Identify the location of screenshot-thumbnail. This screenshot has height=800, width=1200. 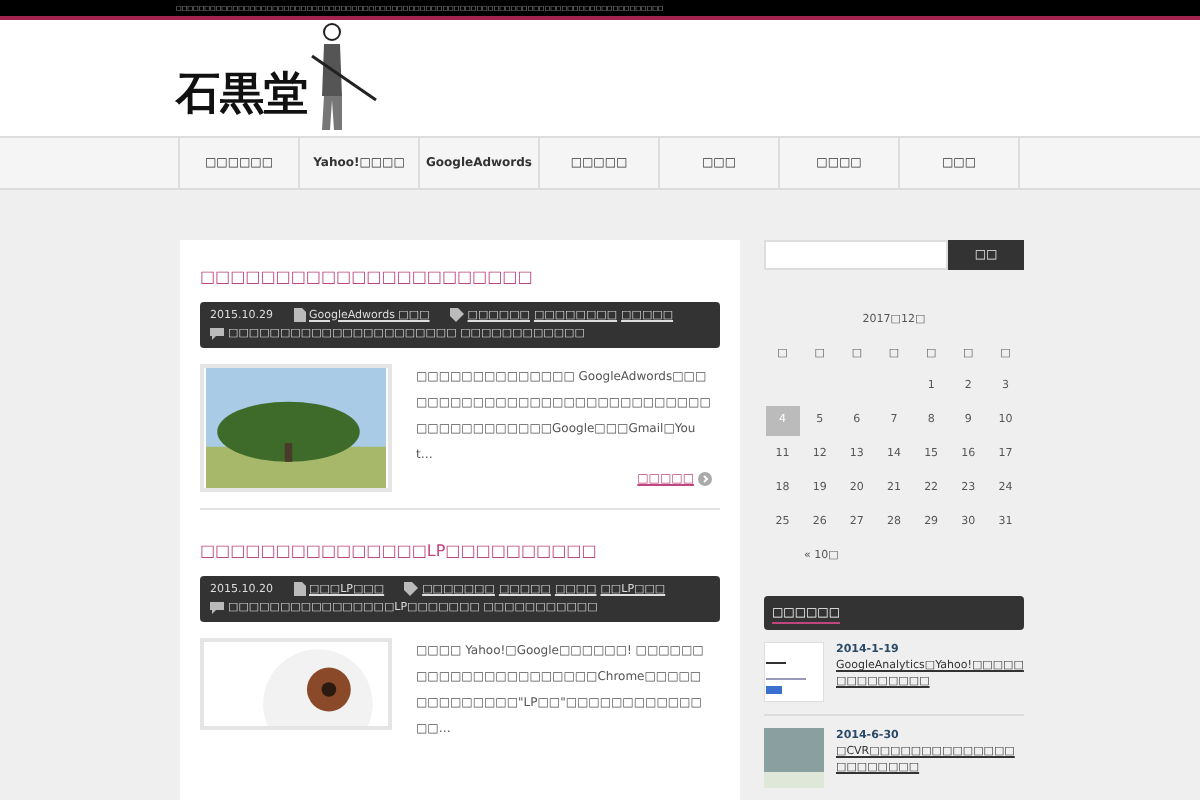
(794, 672).